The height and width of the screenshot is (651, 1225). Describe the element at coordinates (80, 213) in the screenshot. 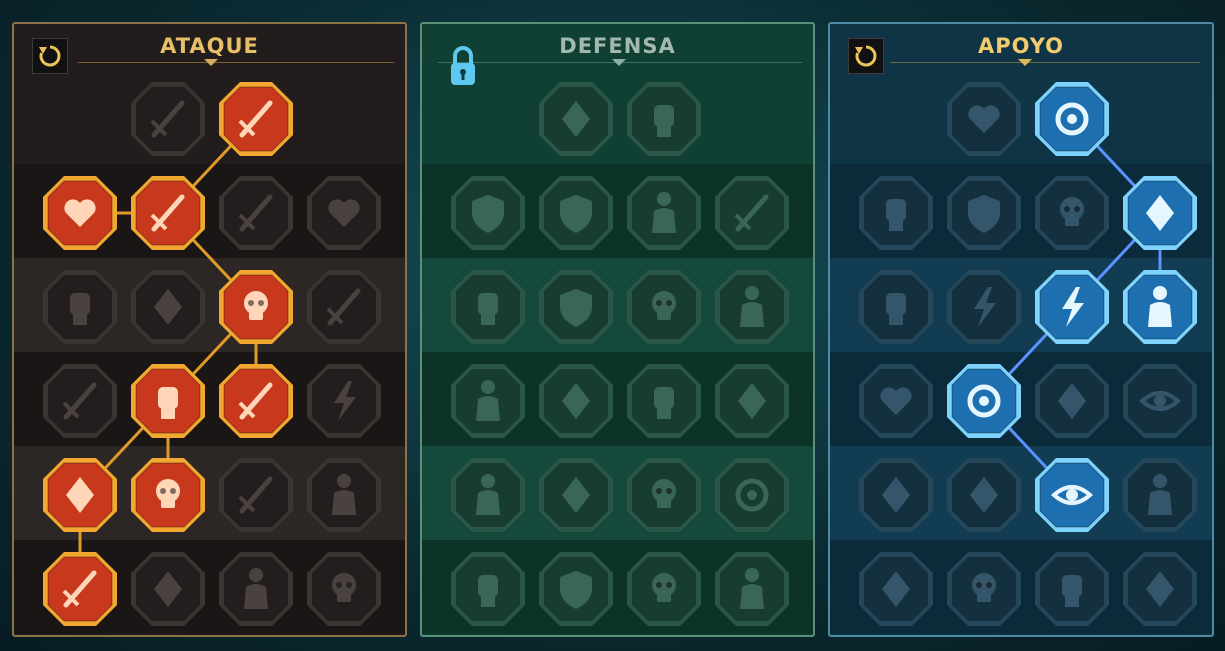

I see `skill-node-horned-demon-heart` at that location.